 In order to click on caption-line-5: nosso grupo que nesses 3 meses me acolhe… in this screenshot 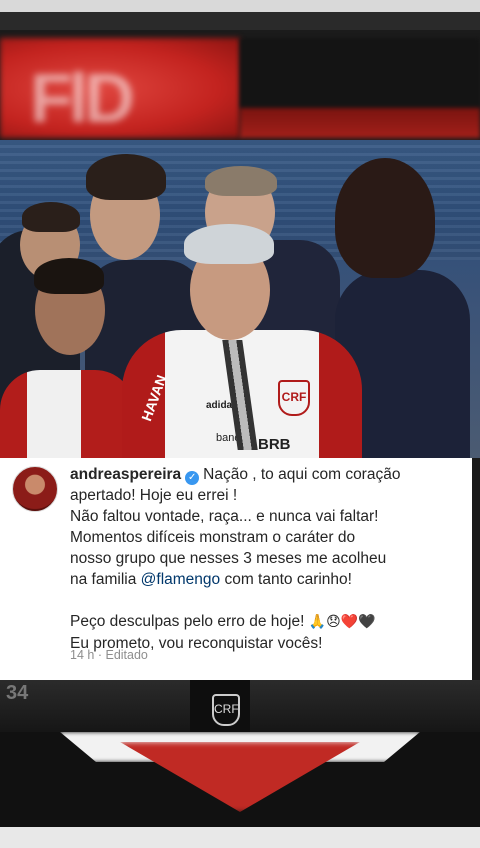, I will do `click(228, 558)`.